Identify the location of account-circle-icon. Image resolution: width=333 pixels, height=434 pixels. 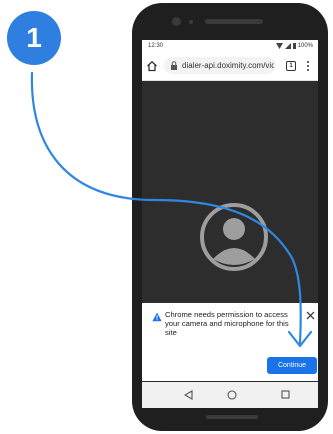
(234, 237).